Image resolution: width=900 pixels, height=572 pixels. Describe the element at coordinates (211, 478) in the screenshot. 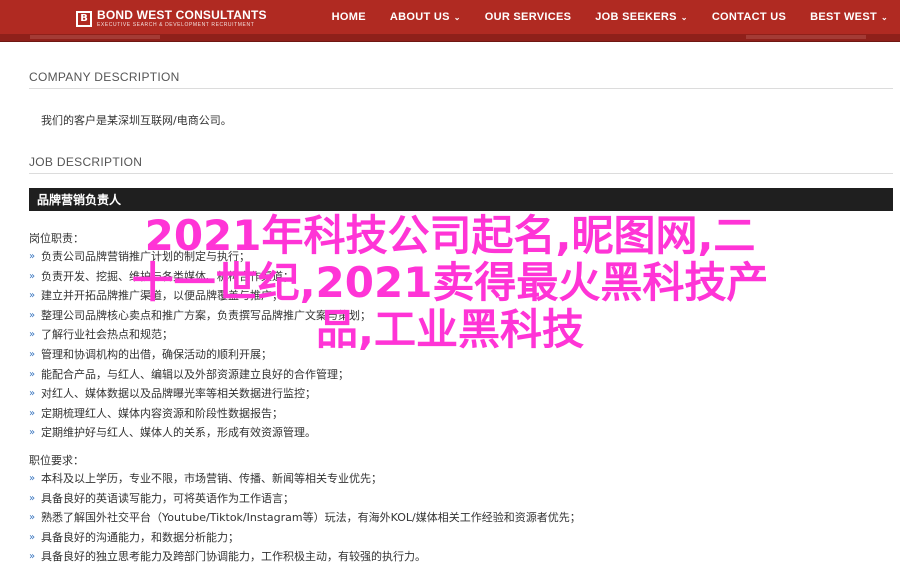

I see `list-item-text: 本科及以上学历，专业不限，市场营销、传播、新闻等相关专业优先；` at that location.